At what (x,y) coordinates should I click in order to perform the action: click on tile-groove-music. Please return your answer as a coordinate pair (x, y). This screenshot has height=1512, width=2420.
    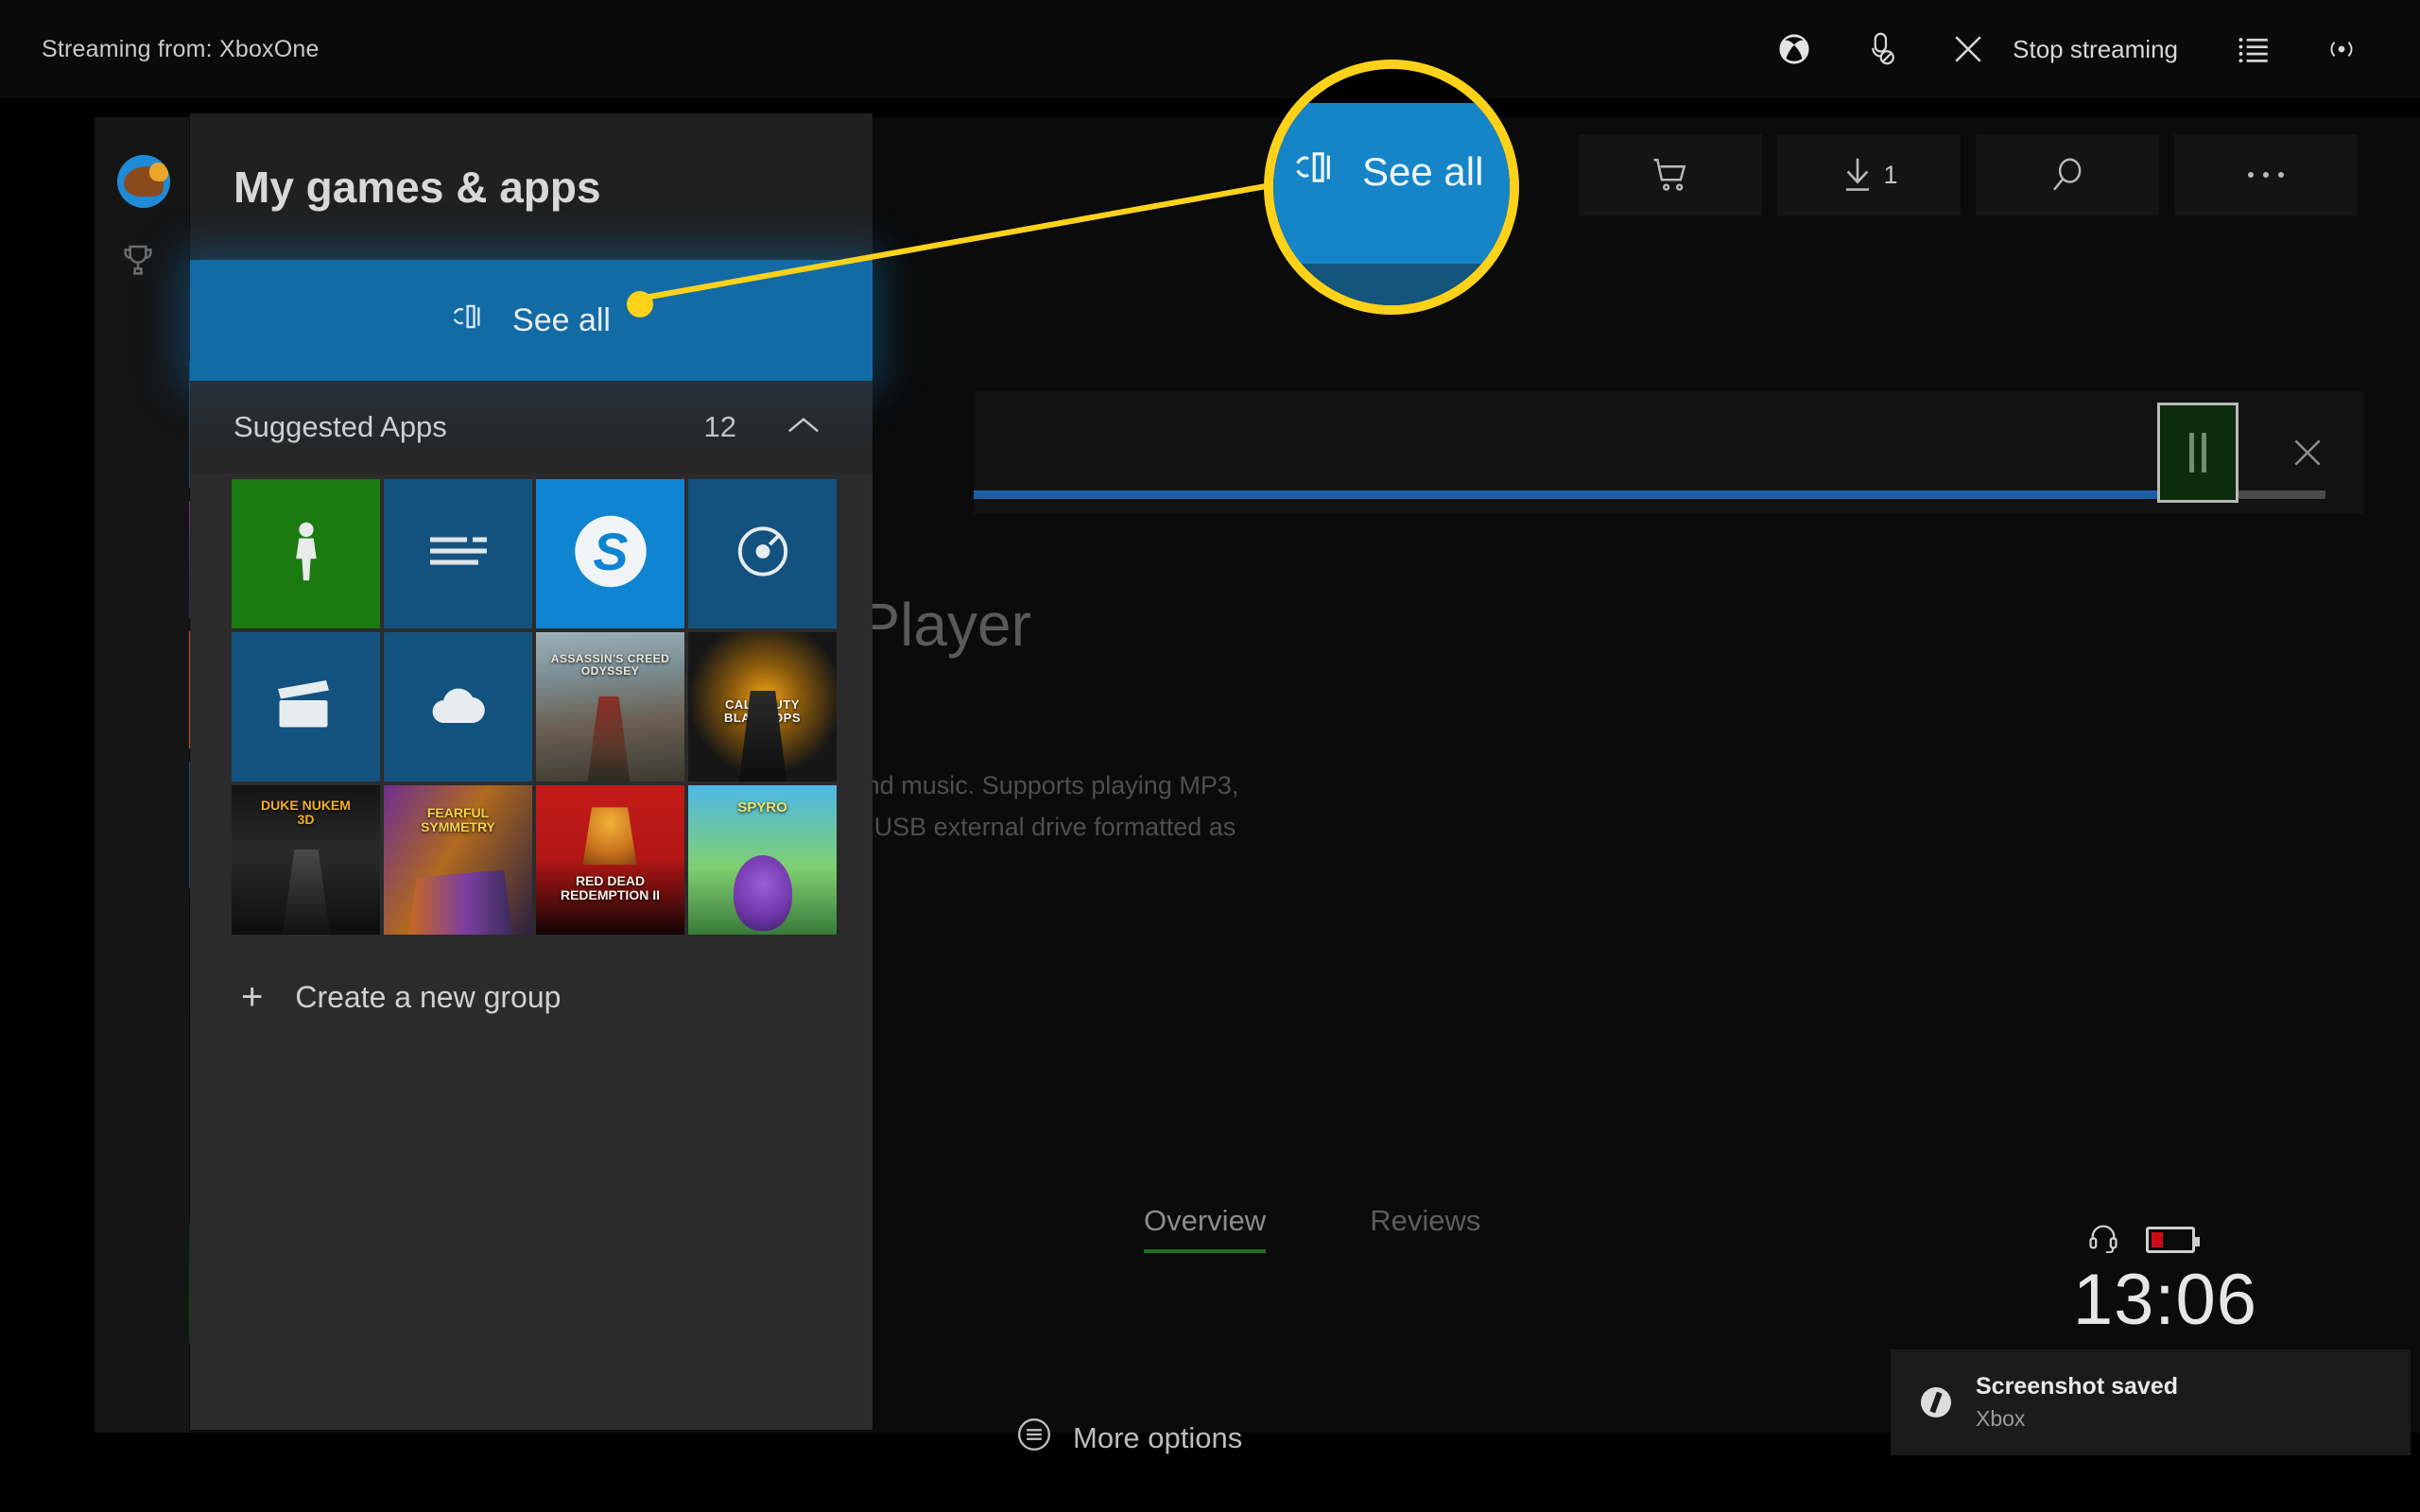
    Looking at the image, I should click on (762, 553).